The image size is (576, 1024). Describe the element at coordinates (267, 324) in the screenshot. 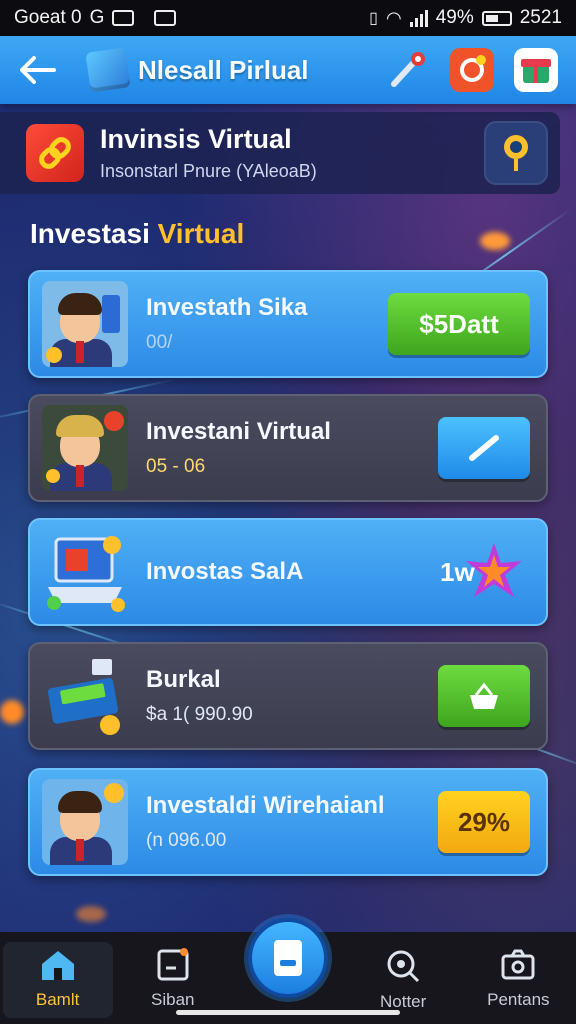

I see `card-text: Investath Sika 00/` at that location.